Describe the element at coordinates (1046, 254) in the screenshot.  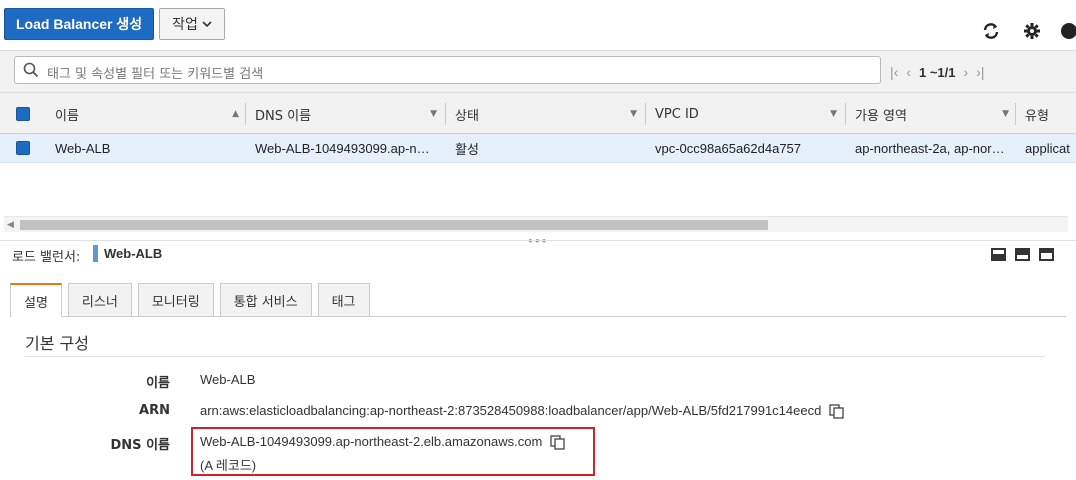
I see `layout-top-icon` at that location.